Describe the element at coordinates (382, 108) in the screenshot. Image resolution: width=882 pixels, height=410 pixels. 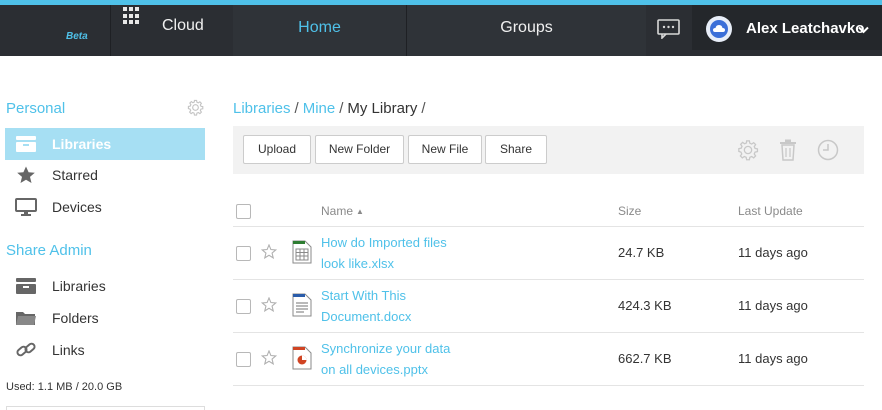
I see `breadcrumb-current: My Library` at that location.